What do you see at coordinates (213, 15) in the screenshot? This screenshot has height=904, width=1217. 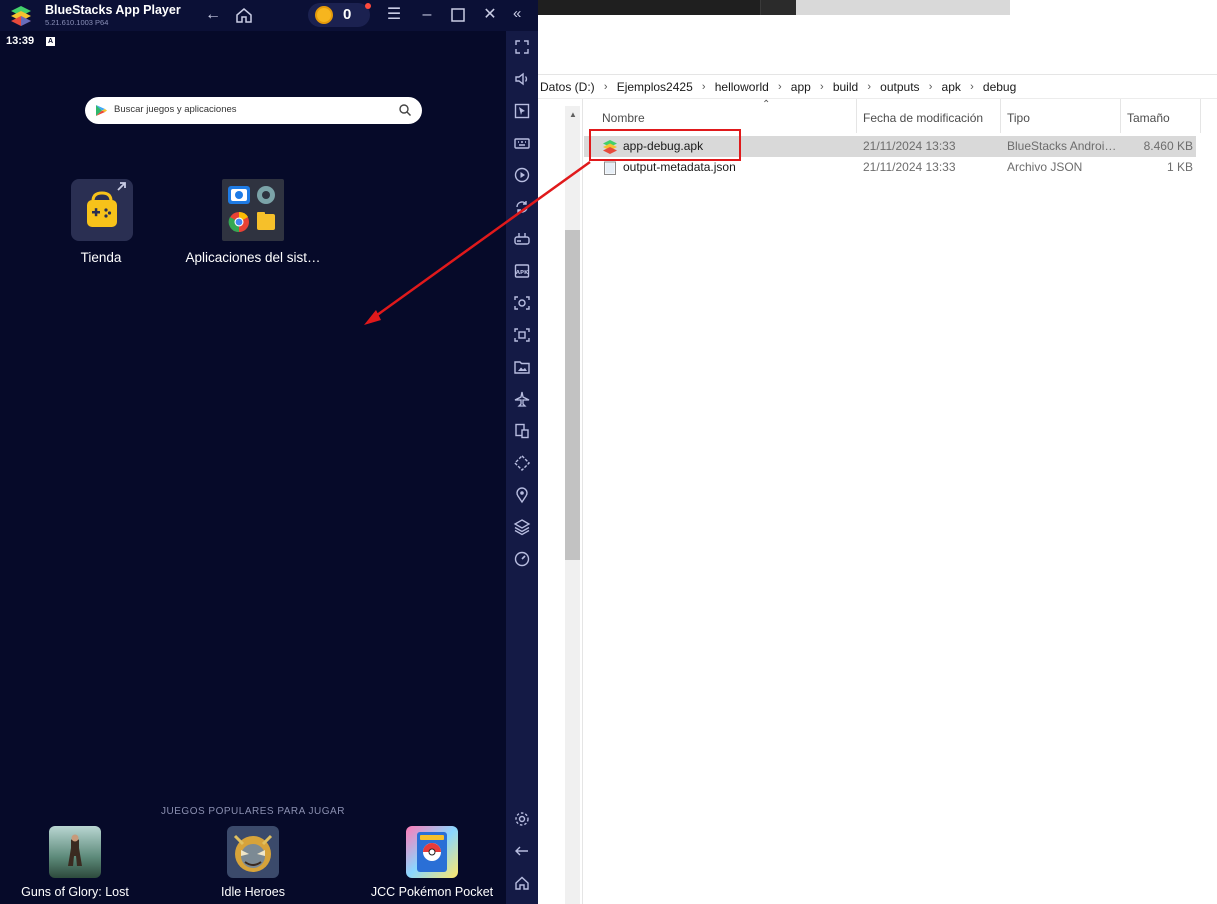 I see `back-arrow-icon: ←` at bounding box center [213, 15].